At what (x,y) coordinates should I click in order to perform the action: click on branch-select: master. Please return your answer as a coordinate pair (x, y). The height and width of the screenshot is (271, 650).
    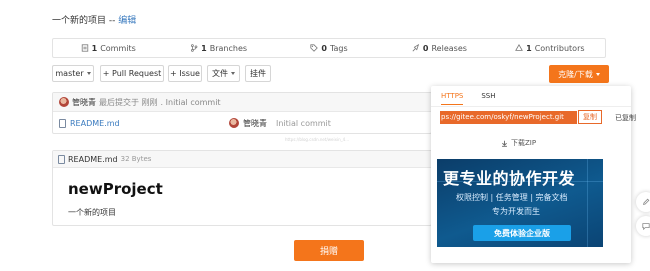
    Looking at the image, I should click on (73, 73).